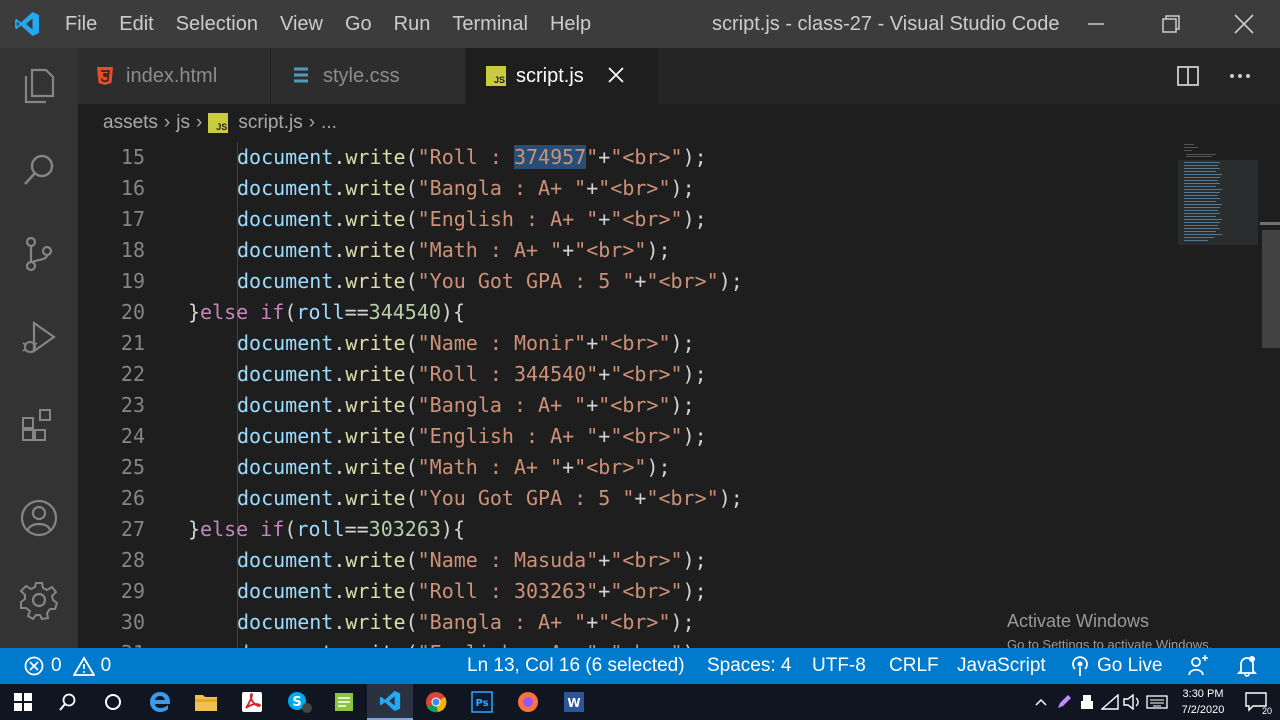 The image size is (1280, 720). Describe the element at coordinates (1256, 702) in the screenshot. I see `action-center-button: 20` at that location.